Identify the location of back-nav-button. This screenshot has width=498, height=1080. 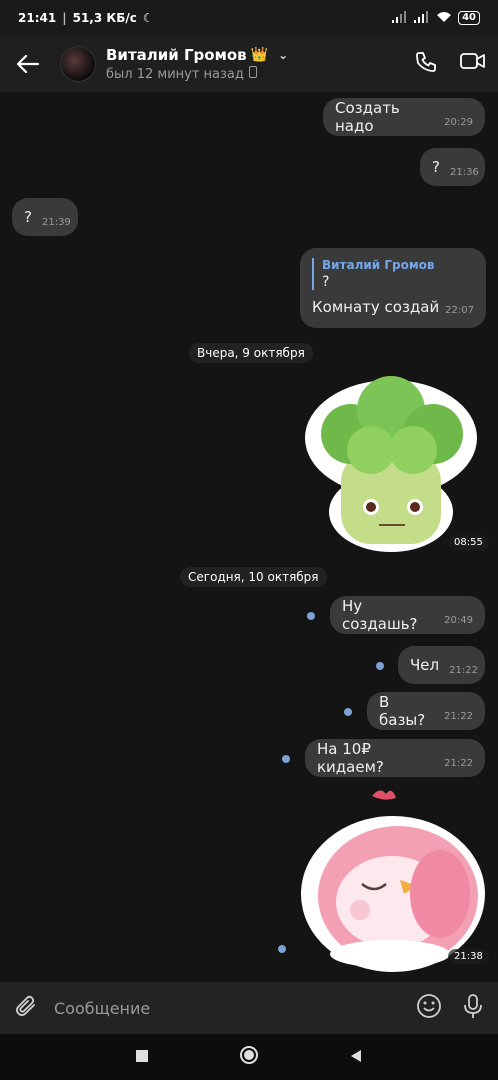
(356, 1057).